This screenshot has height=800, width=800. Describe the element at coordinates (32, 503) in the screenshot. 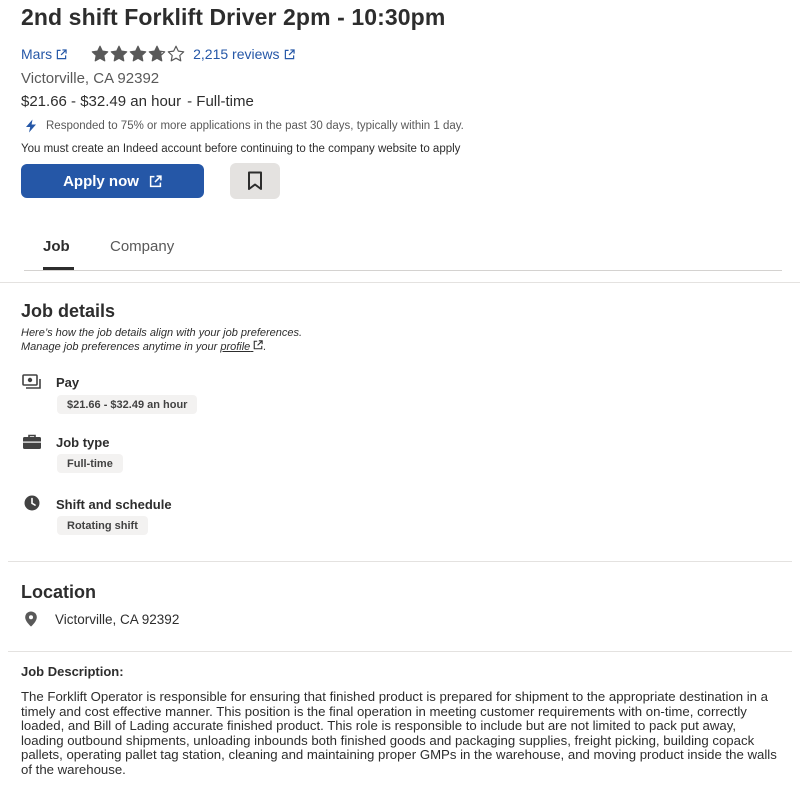

I see `clock-icon` at that location.